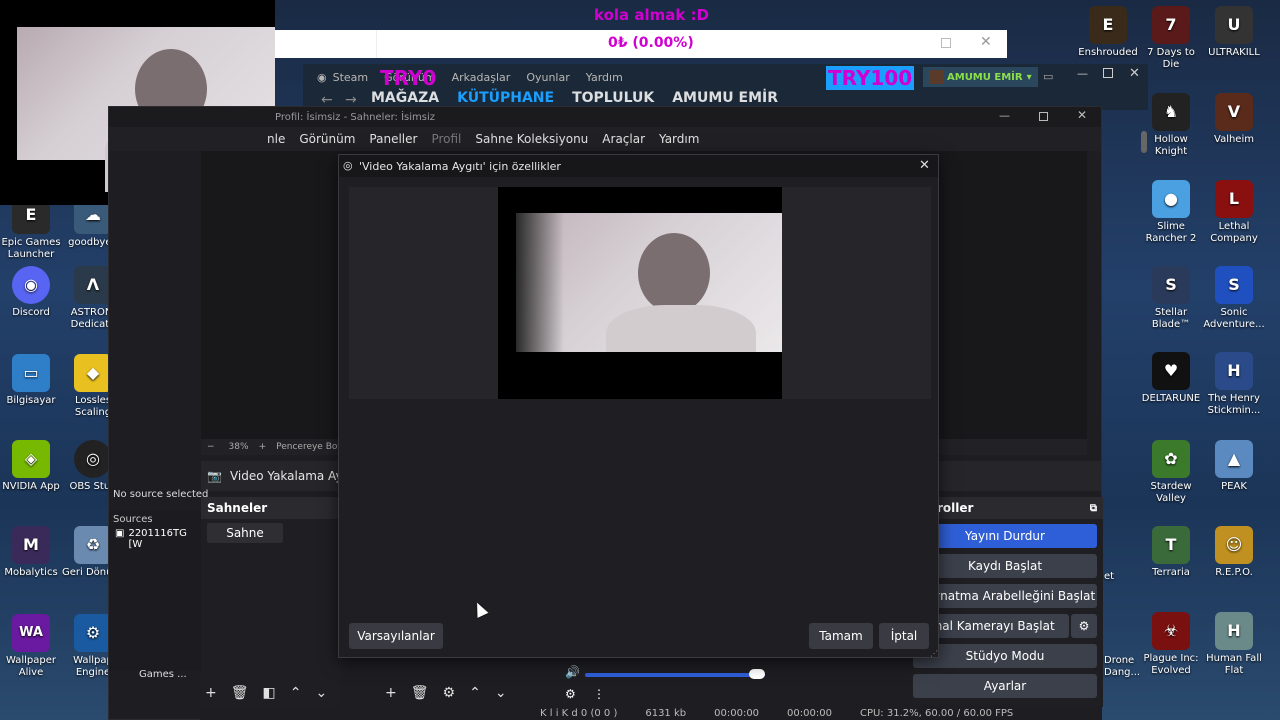  Describe the element at coordinates (31, 228) in the screenshot. I see `desktop-icon-epic: E Epic Games Launcher` at that location.